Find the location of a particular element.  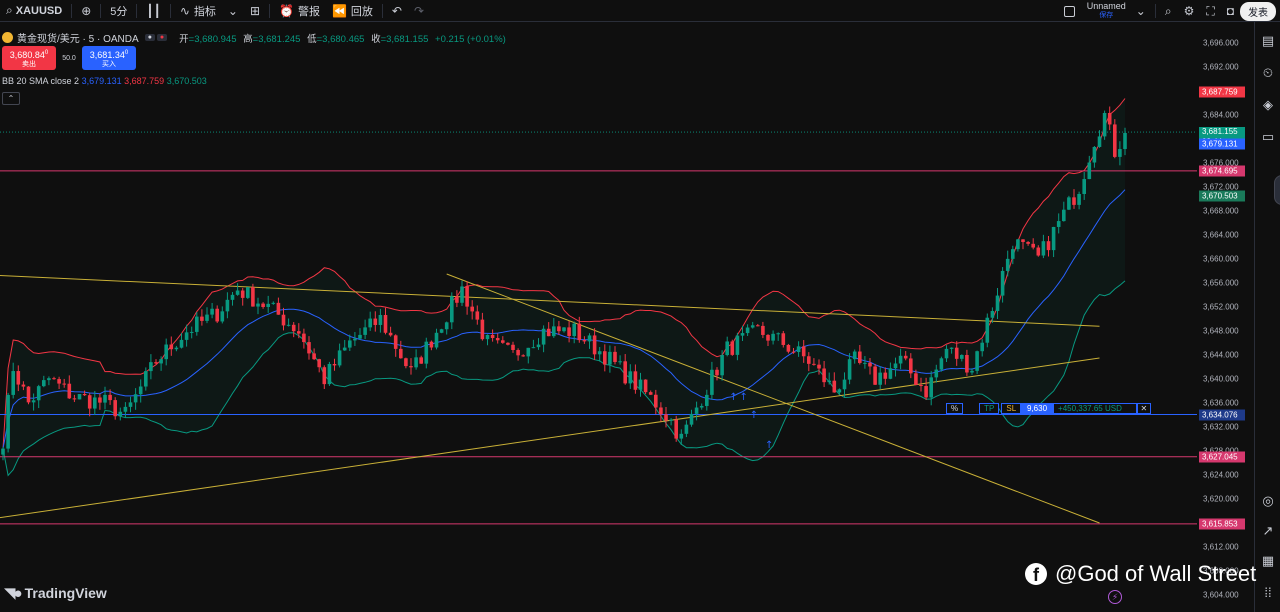

layout-checkbox is located at coordinates (1069, 11).